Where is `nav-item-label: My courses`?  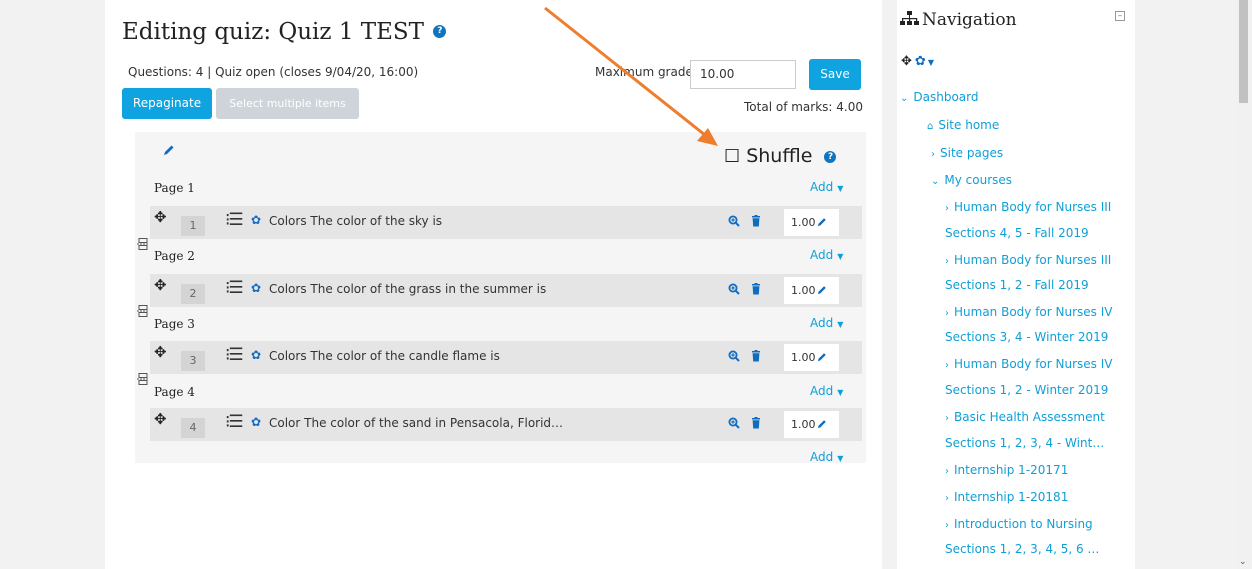
nav-item-label: My courses is located at coordinates (978, 180).